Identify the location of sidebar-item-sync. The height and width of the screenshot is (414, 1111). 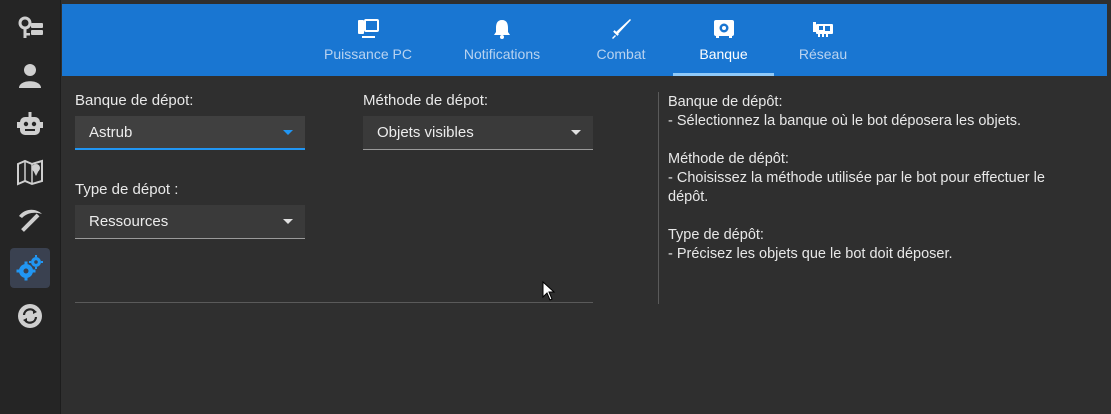
(30, 316).